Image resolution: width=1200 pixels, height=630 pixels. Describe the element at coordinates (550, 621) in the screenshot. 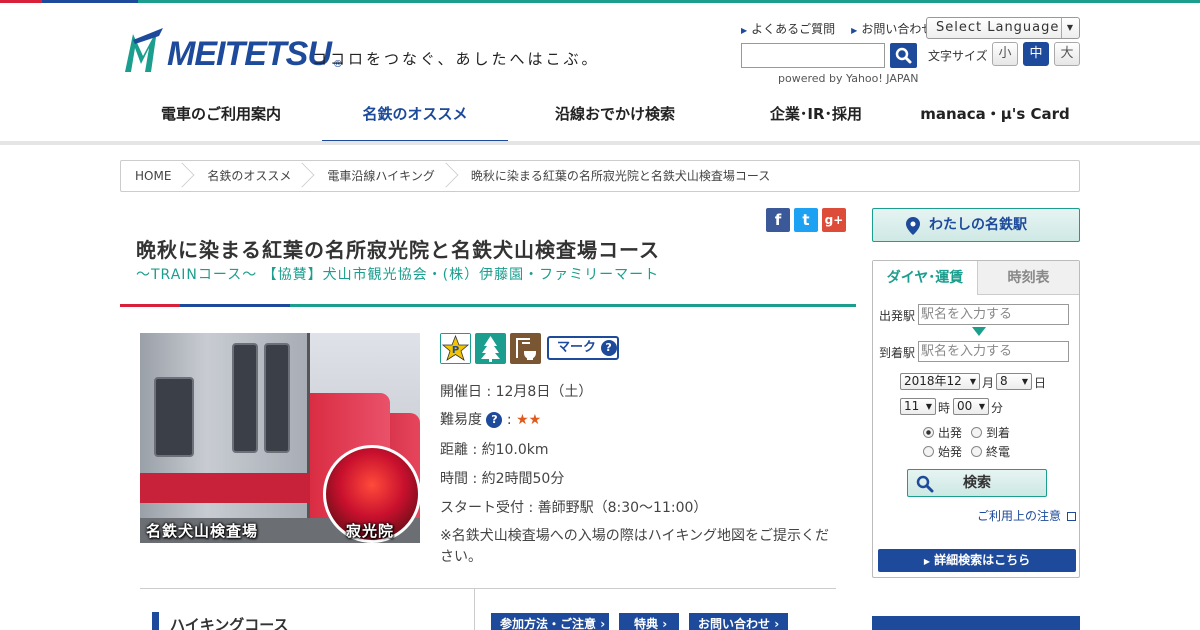

I see `tab-participation: 参加方法・ご注意 ›` at that location.